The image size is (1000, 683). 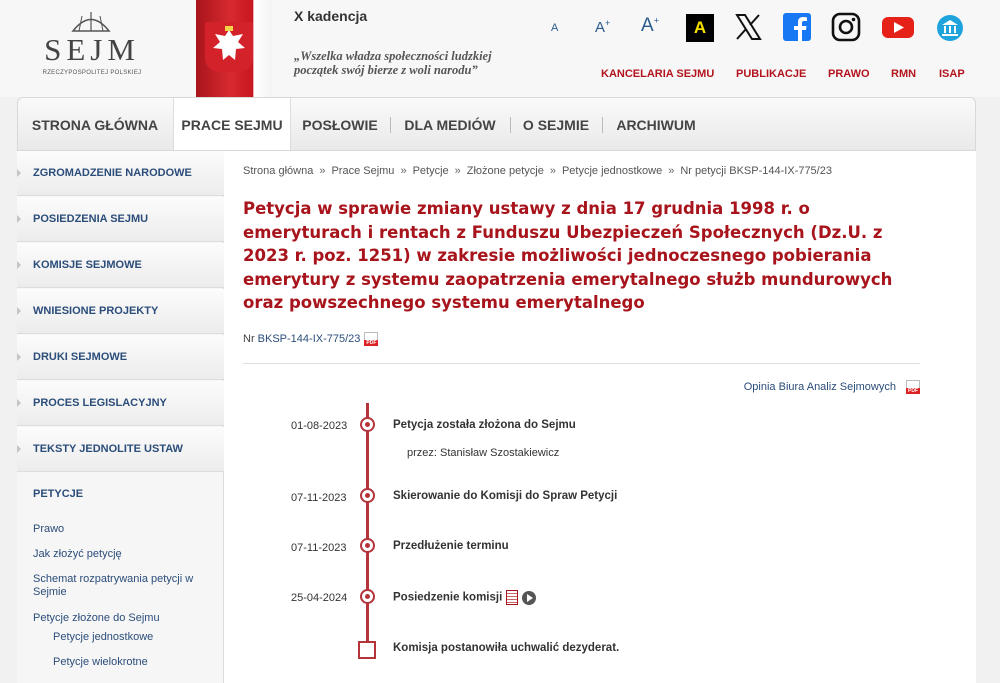 What do you see at coordinates (48, 529) in the screenshot?
I see `sidebar-link-prawo: Prawo` at bounding box center [48, 529].